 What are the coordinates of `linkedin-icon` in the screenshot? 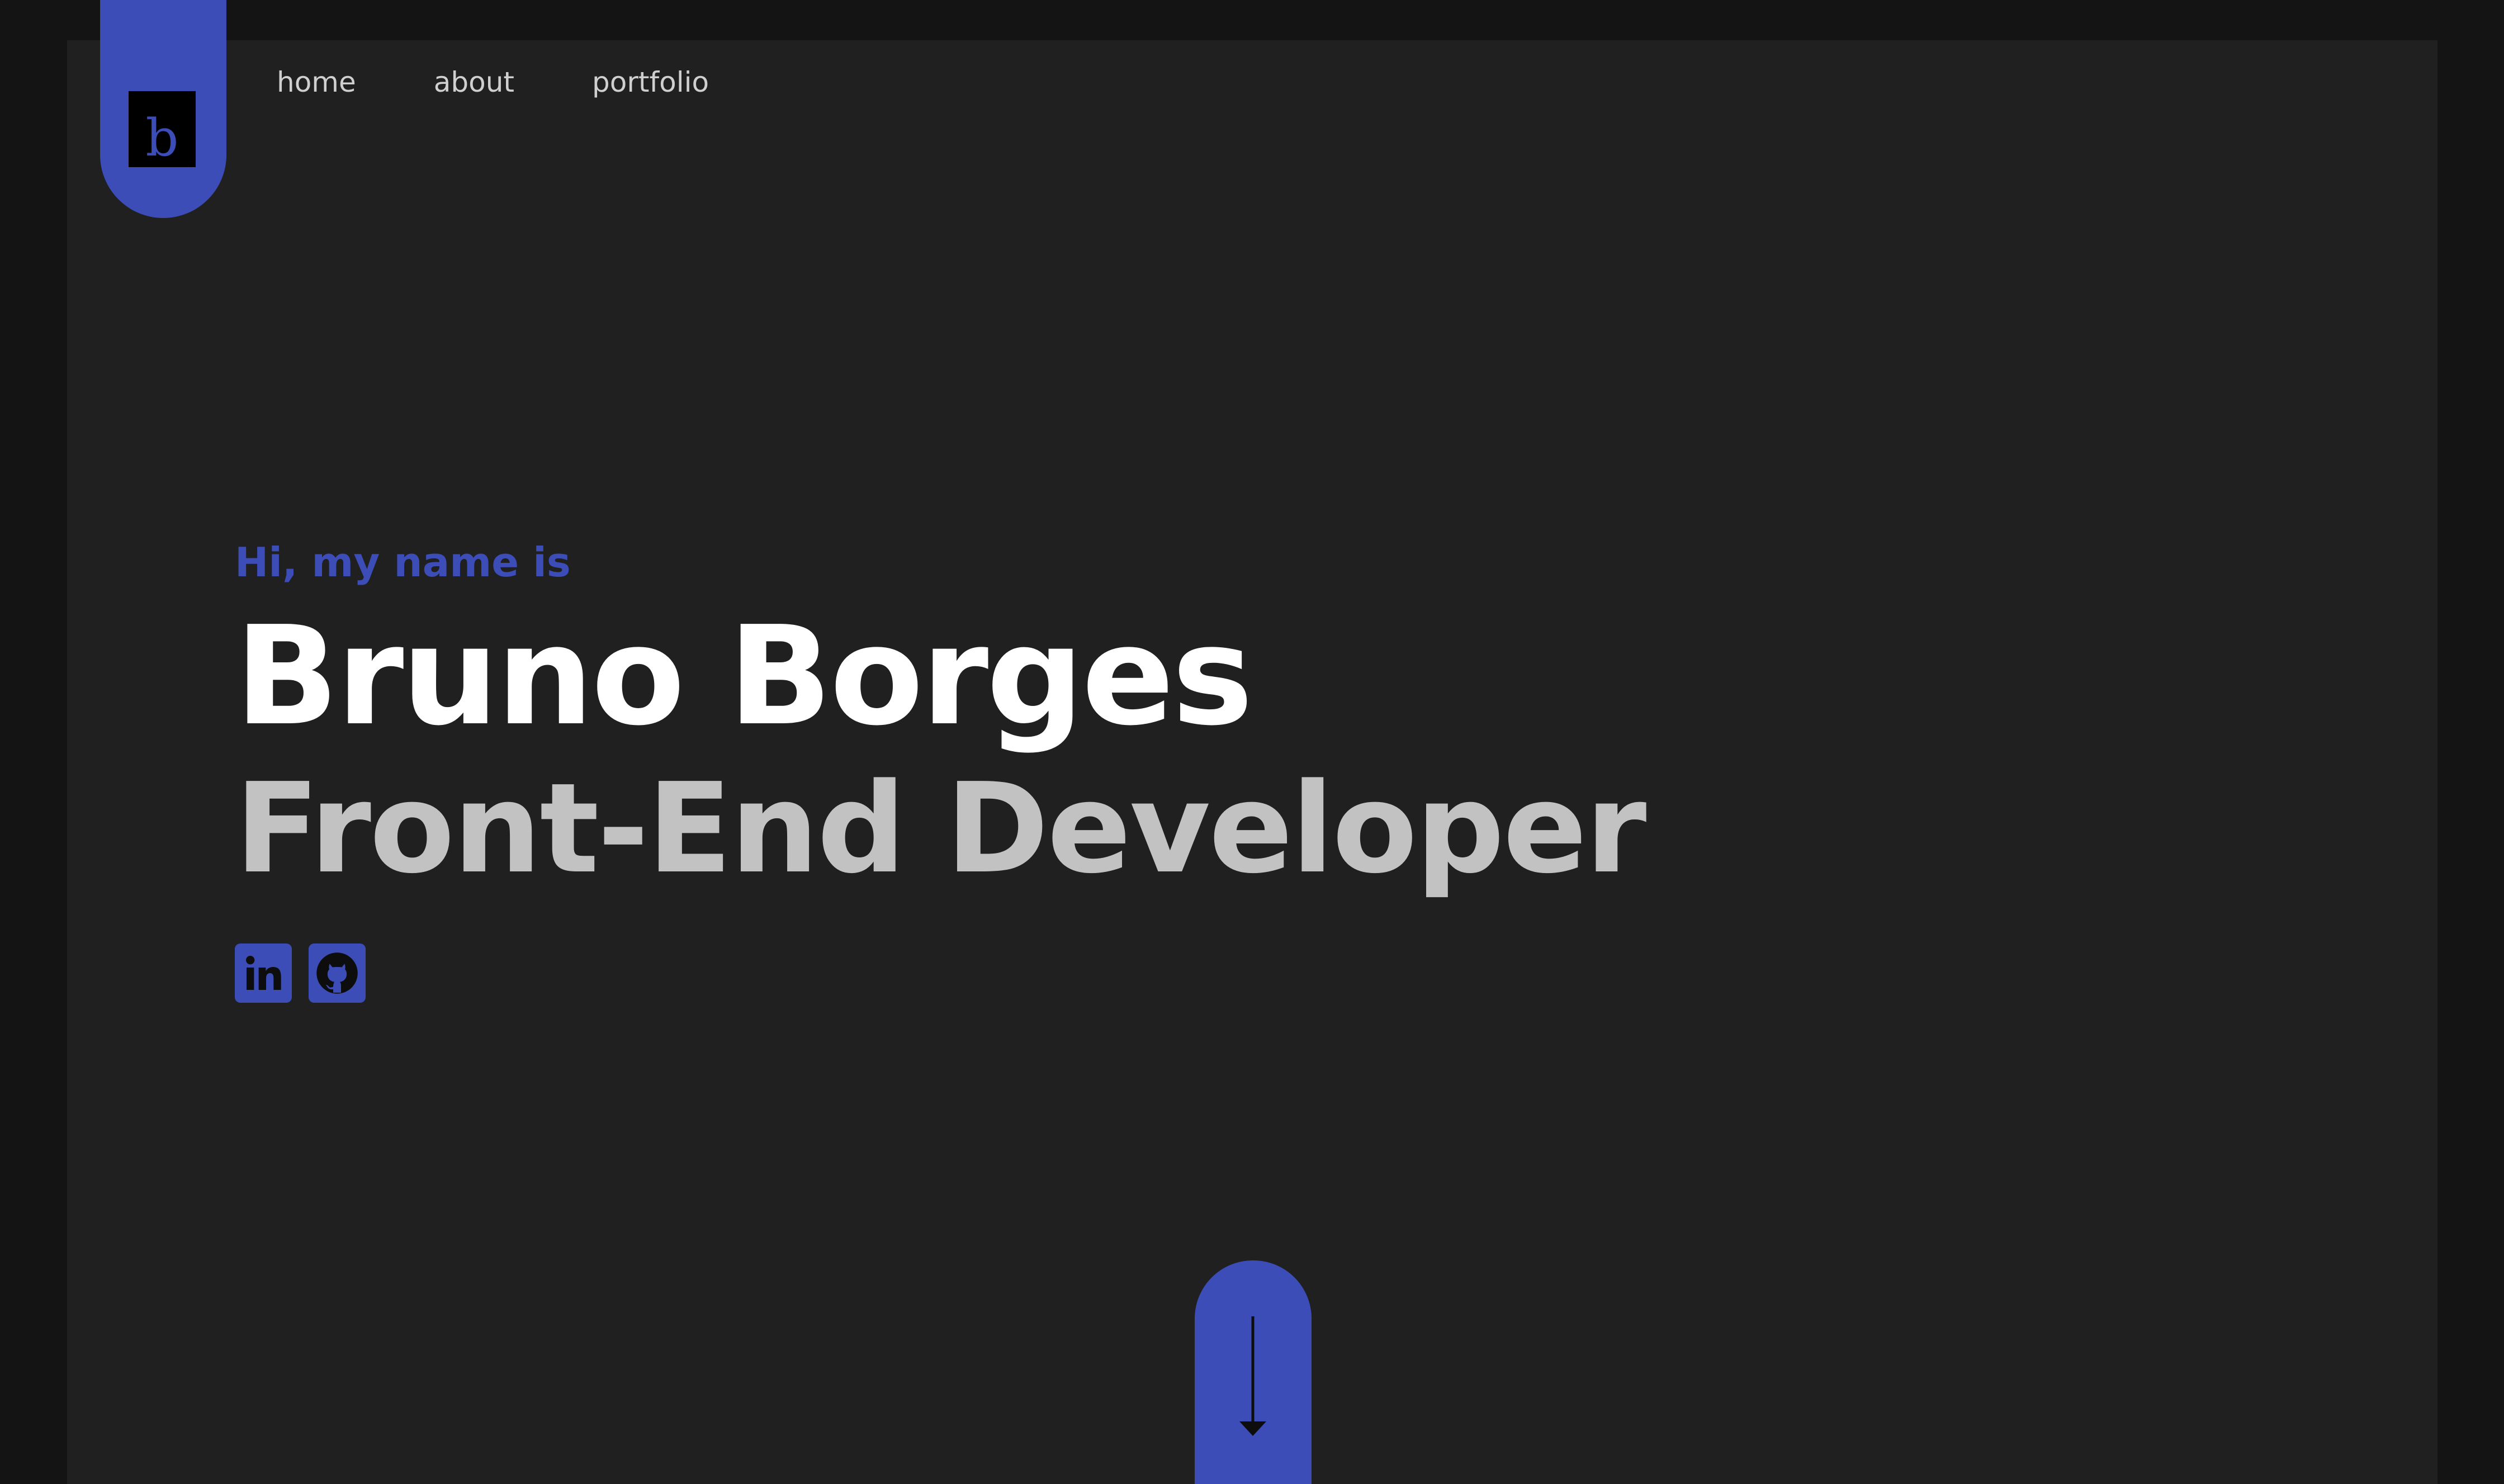 It's located at (263, 973).